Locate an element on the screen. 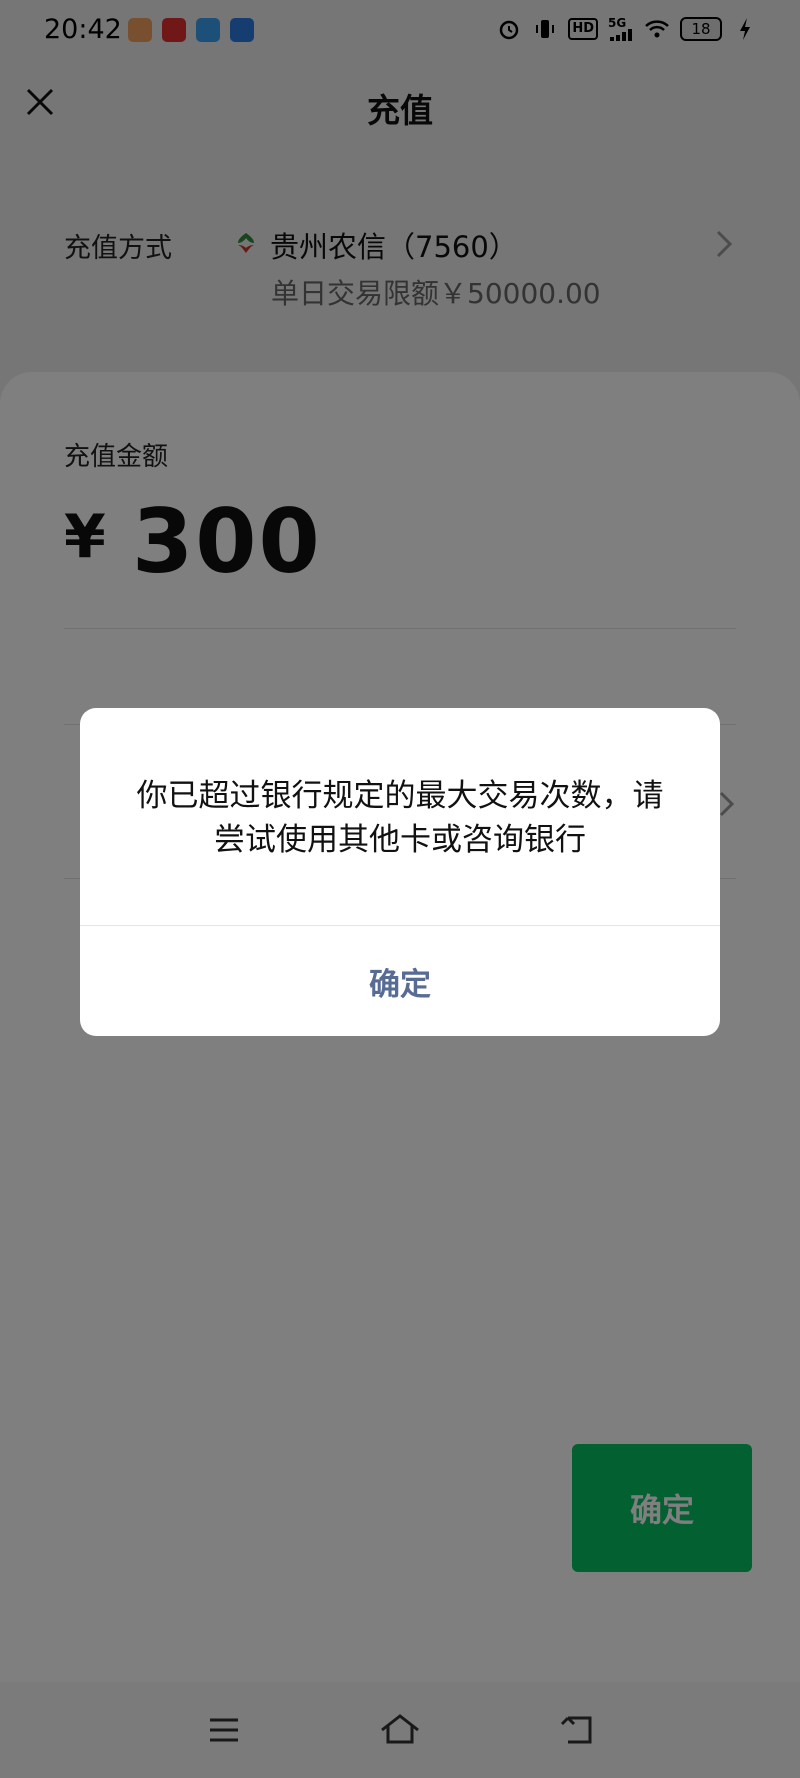  alert-dialog: 你已超过银行规定的最大交易次数，请尝试使用其他卡或咨询银行 确定 is located at coordinates (400, 872).